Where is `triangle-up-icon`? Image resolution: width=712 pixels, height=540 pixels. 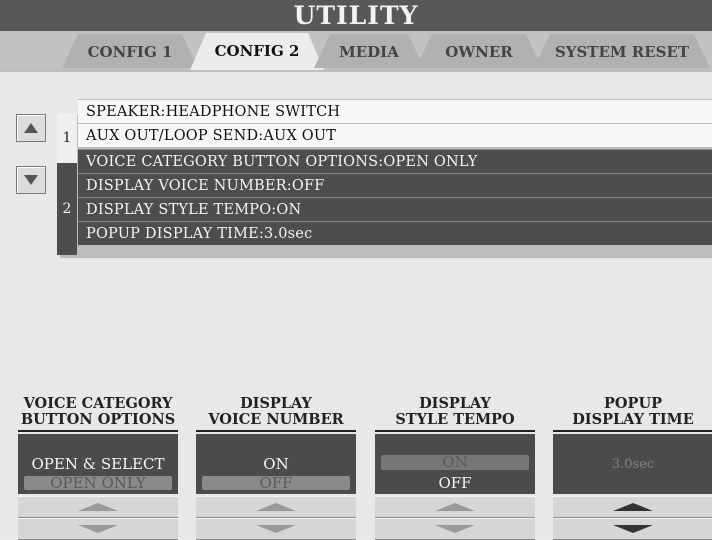 triangle-up-icon is located at coordinates (31, 128).